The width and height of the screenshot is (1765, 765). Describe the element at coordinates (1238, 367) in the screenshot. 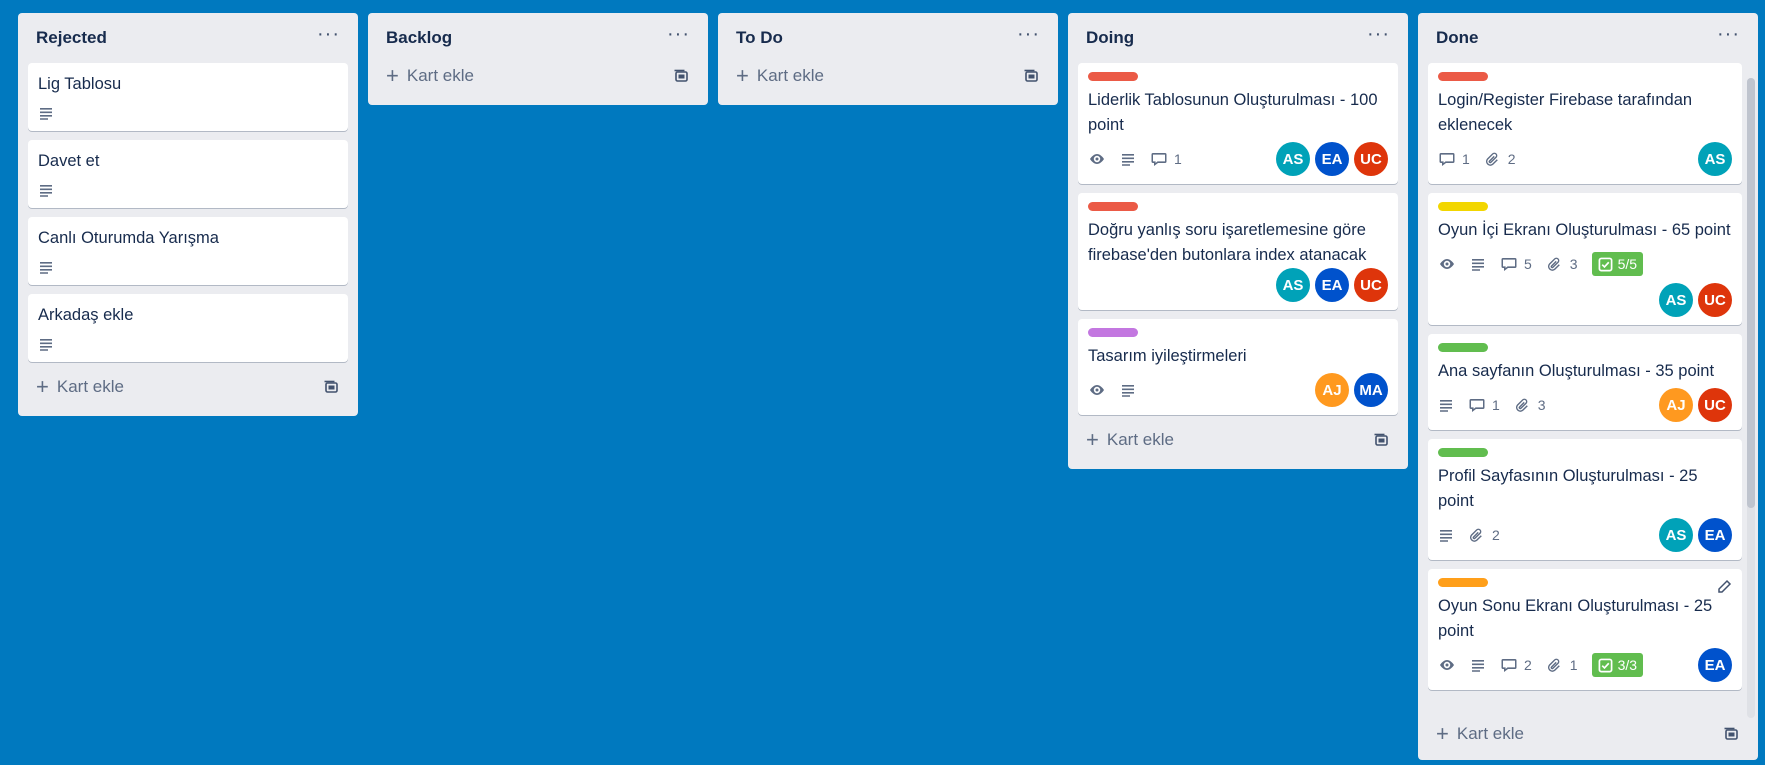

I see `card: Tasarım iyileştirmeleri AJ MA` at that location.